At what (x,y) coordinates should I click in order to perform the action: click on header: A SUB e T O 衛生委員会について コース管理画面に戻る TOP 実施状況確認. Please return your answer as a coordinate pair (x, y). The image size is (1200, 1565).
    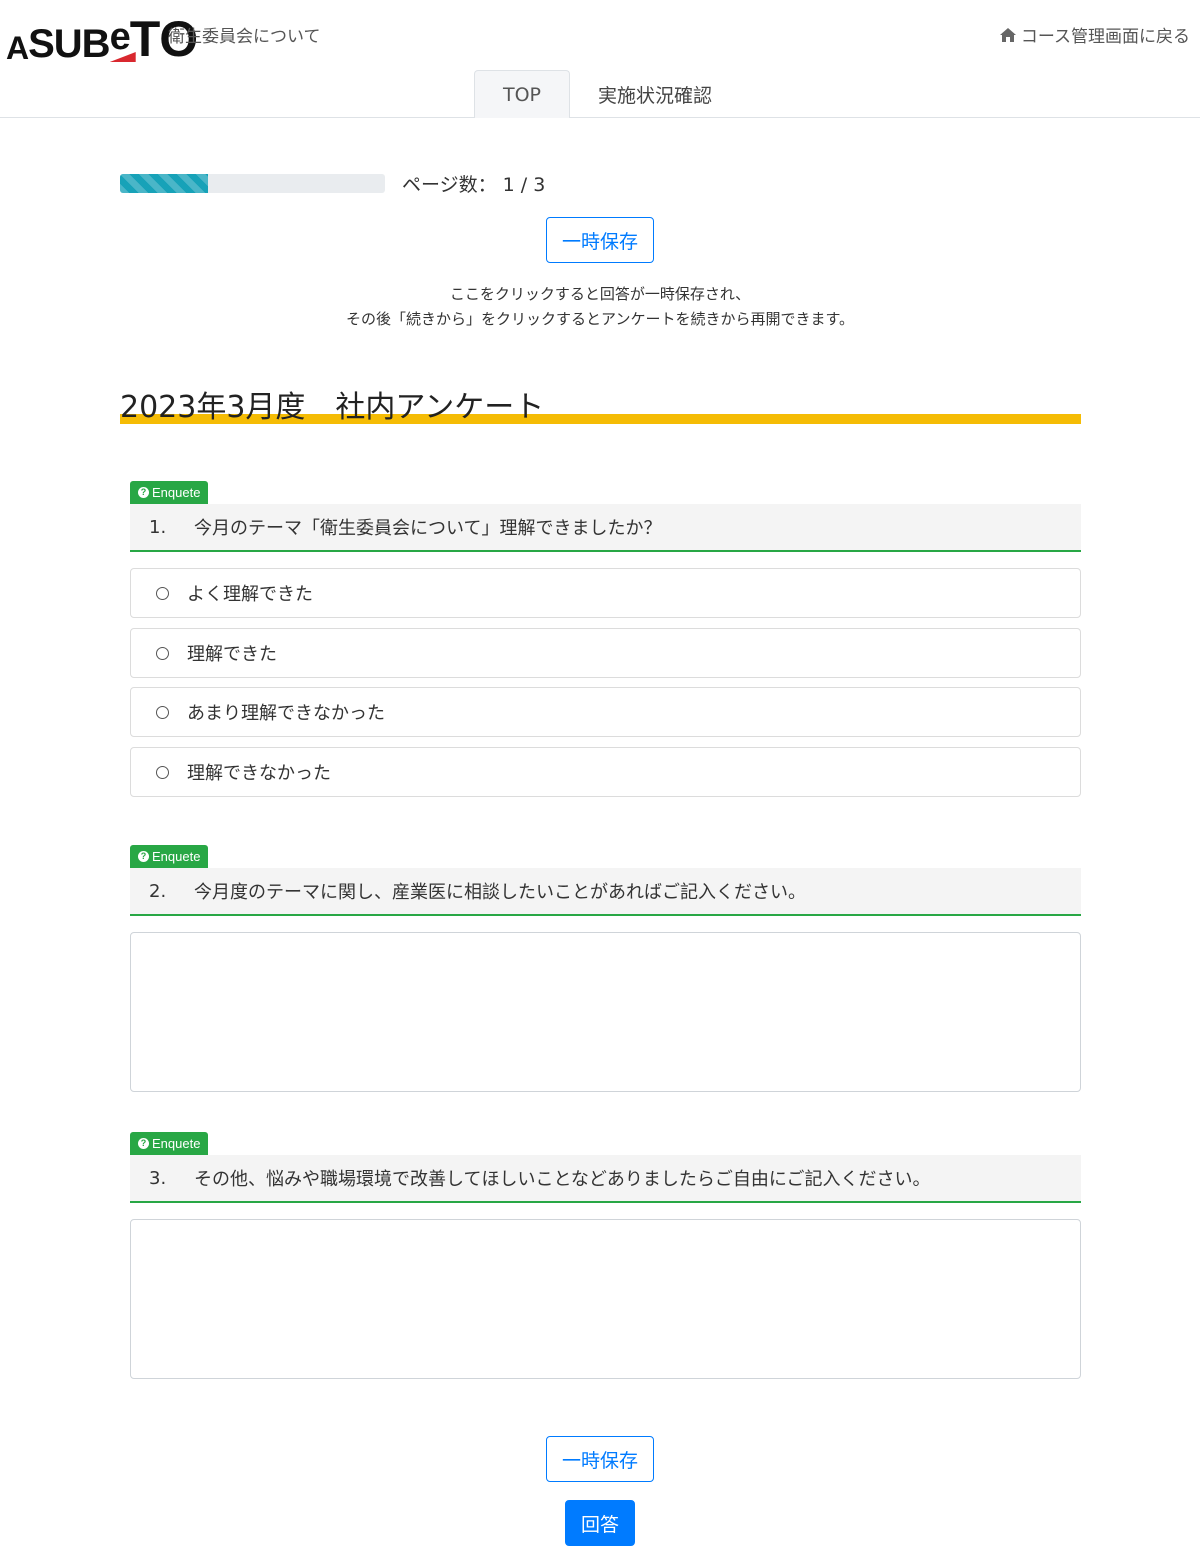
    Looking at the image, I should click on (600, 59).